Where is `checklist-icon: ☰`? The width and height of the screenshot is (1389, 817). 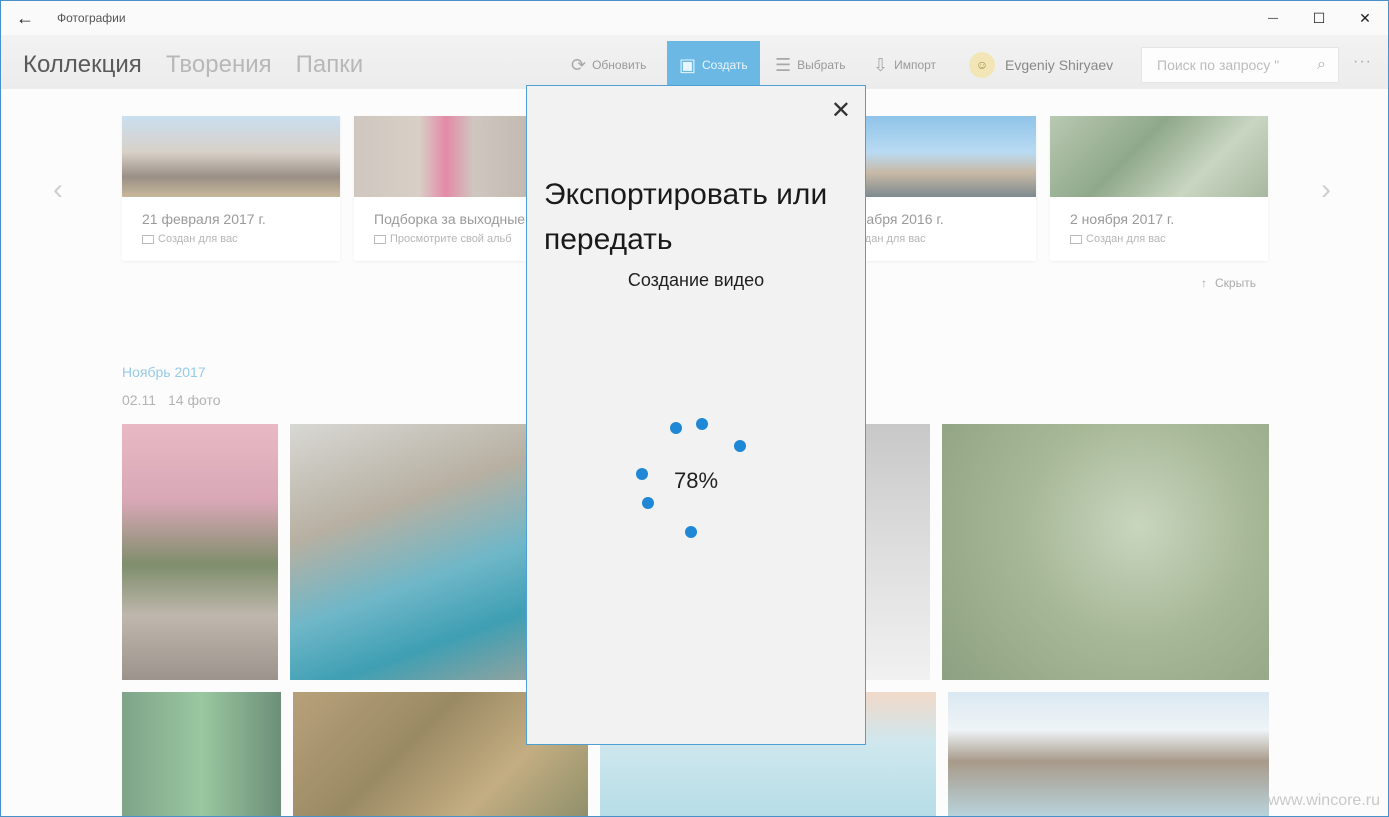
checklist-icon: ☰ is located at coordinates (783, 64).